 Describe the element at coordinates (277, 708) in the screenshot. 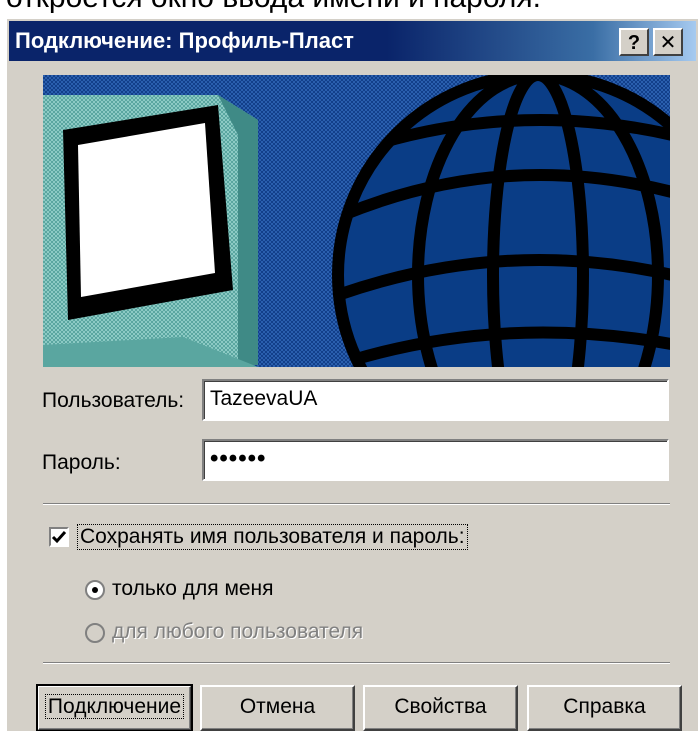

I see `cancel-button: Отмена` at that location.